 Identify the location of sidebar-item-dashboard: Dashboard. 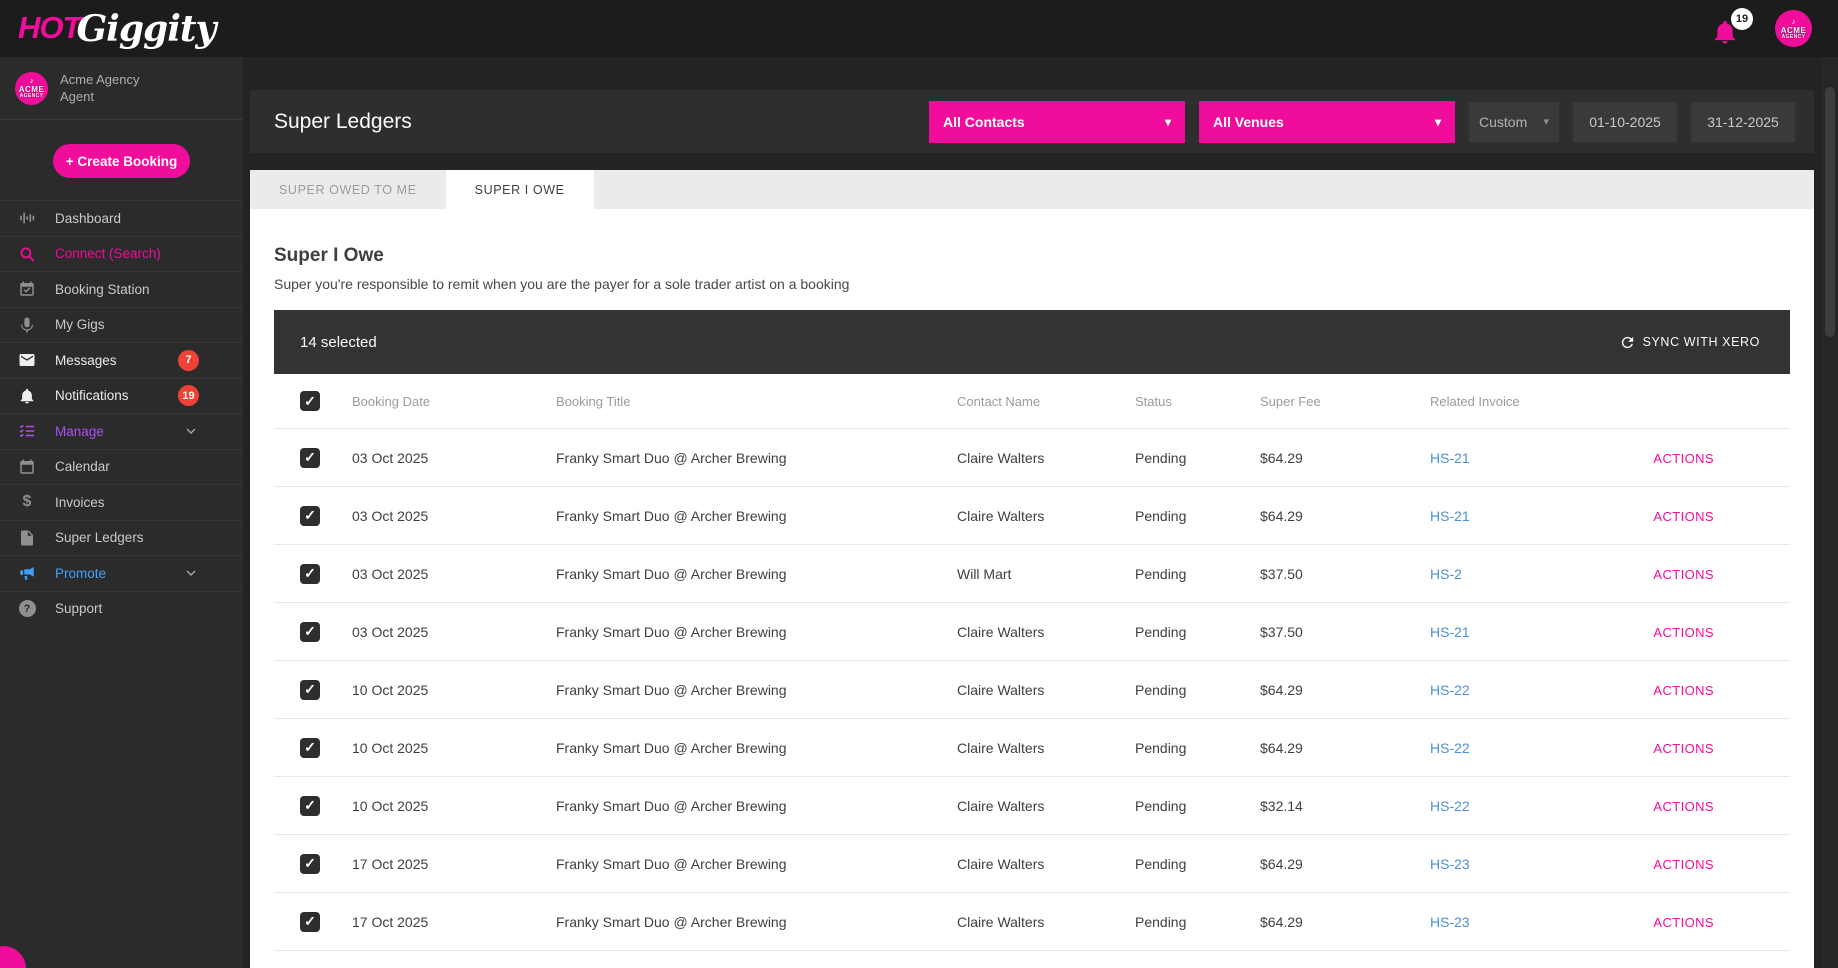
(121, 218).